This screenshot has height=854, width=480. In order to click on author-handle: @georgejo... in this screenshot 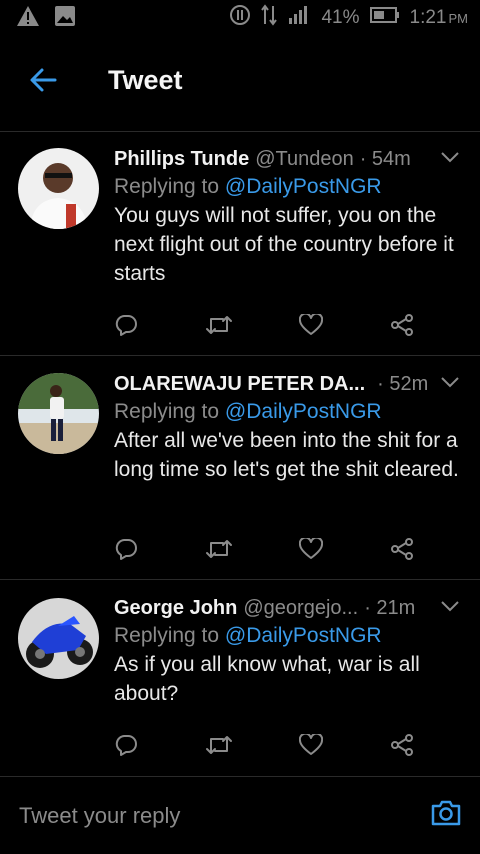, I will do `click(300, 608)`.